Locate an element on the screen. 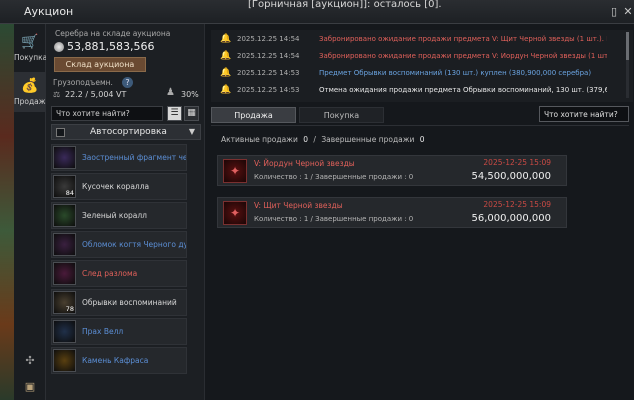 The width and height of the screenshot is (634, 400). auto-sort-bar: Автосортировка ▼ is located at coordinates (126, 132).